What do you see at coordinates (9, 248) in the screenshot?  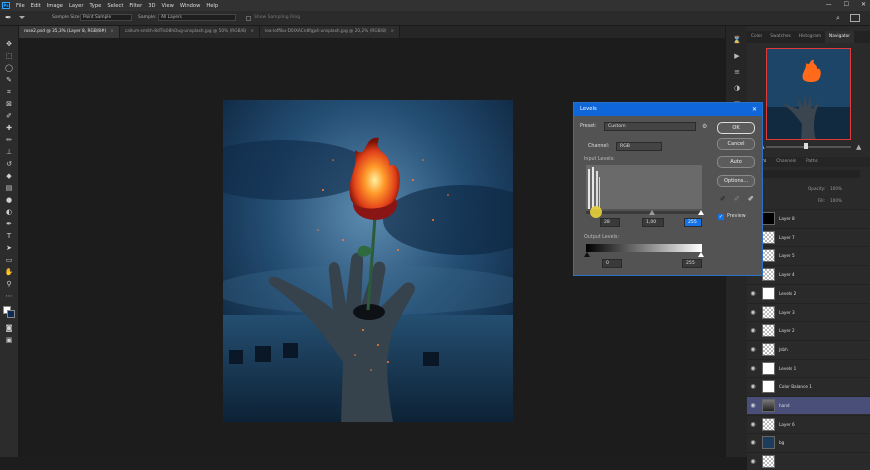 I see `path-select-icon: ➤` at bounding box center [9, 248].